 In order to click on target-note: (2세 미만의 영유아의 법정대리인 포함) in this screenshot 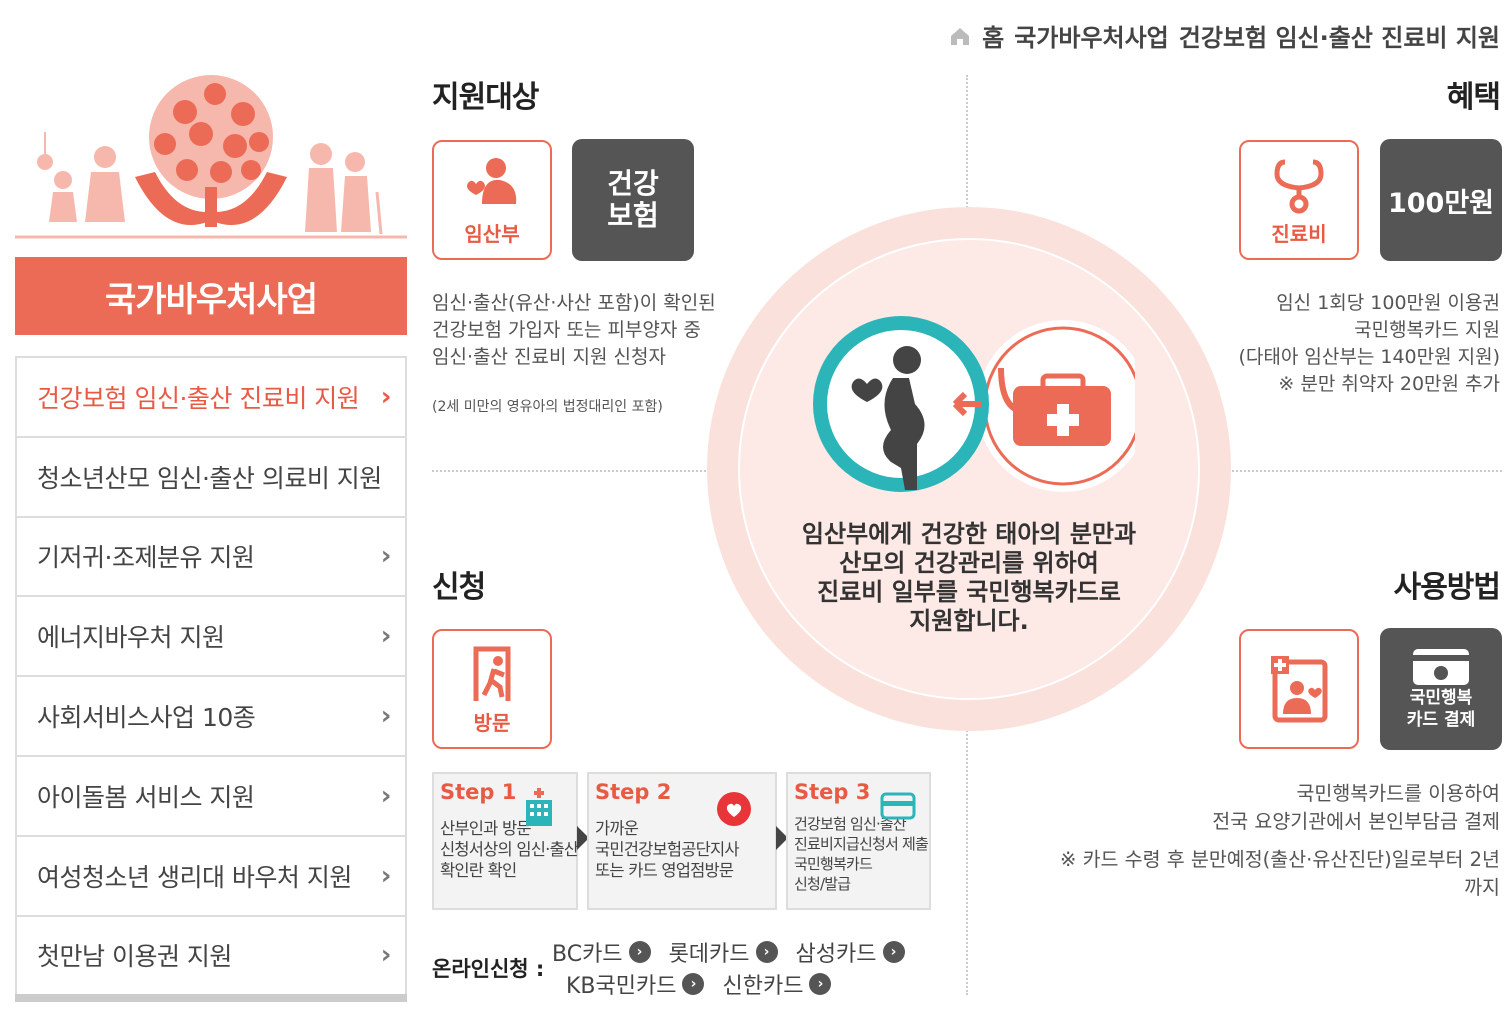, I will do `click(547, 407)`.